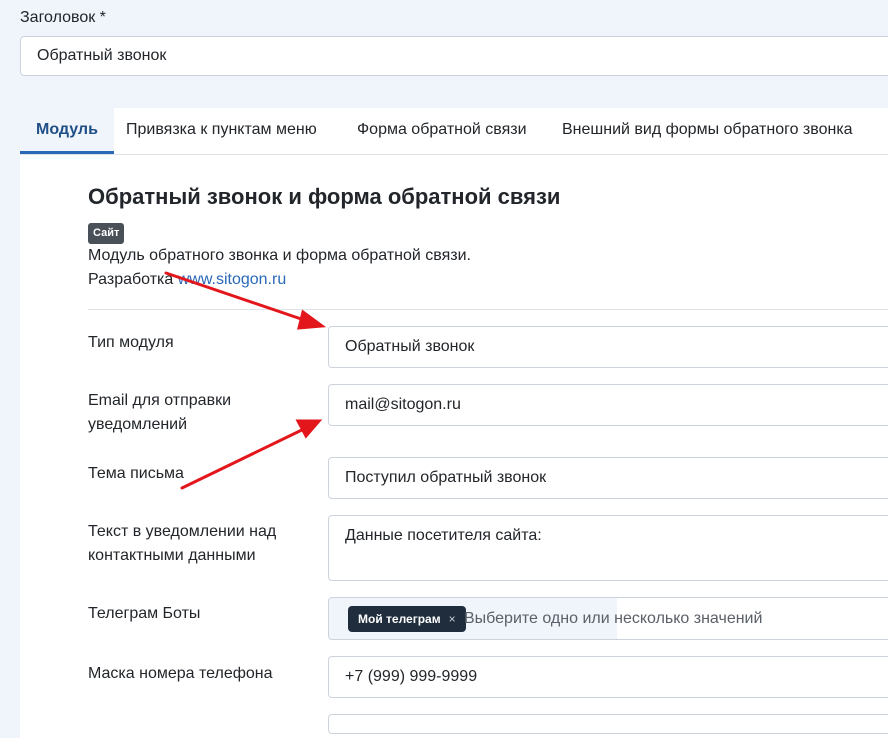 Image resolution: width=888 pixels, height=738 pixels. I want to click on arrow-to-email, so click(251, 454).